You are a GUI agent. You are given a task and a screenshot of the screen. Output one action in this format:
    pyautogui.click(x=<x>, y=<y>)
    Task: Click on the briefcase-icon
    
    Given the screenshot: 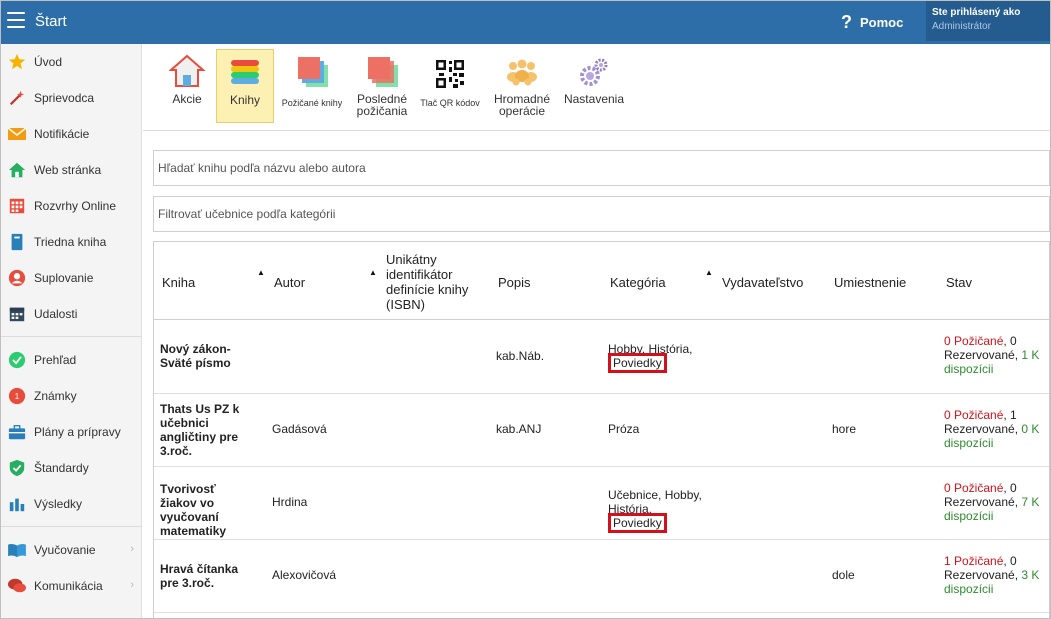 What is the action you would take?
    pyautogui.click(x=17, y=432)
    